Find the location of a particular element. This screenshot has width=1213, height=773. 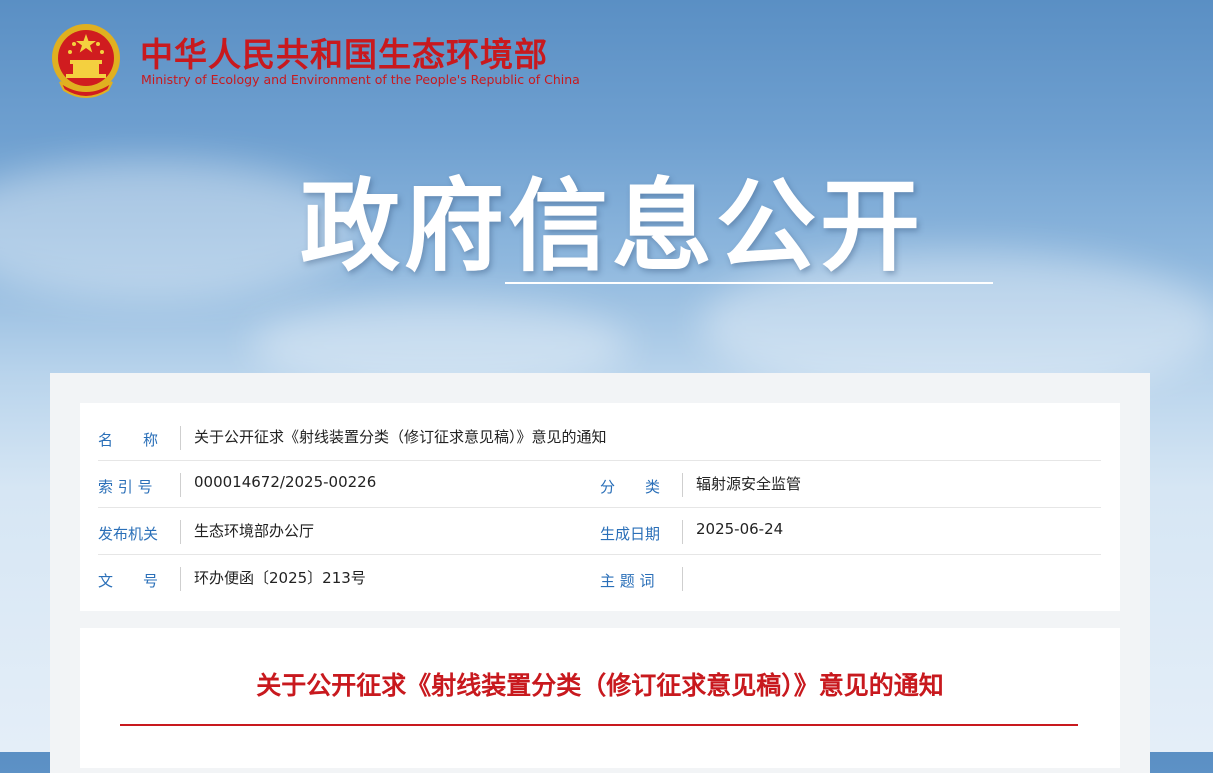

meta-label-subject: 主 题 词 is located at coordinates (627, 581).